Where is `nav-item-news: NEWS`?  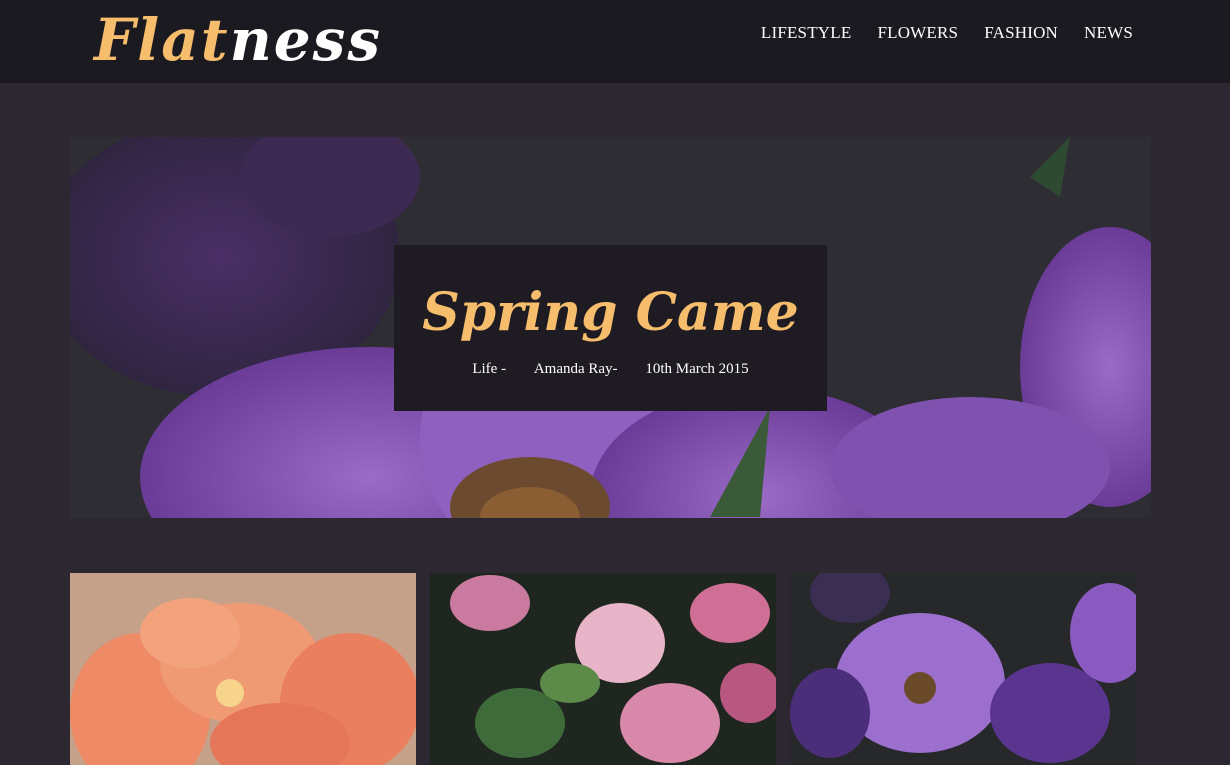
nav-item-news: NEWS is located at coordinates (1108, 33).